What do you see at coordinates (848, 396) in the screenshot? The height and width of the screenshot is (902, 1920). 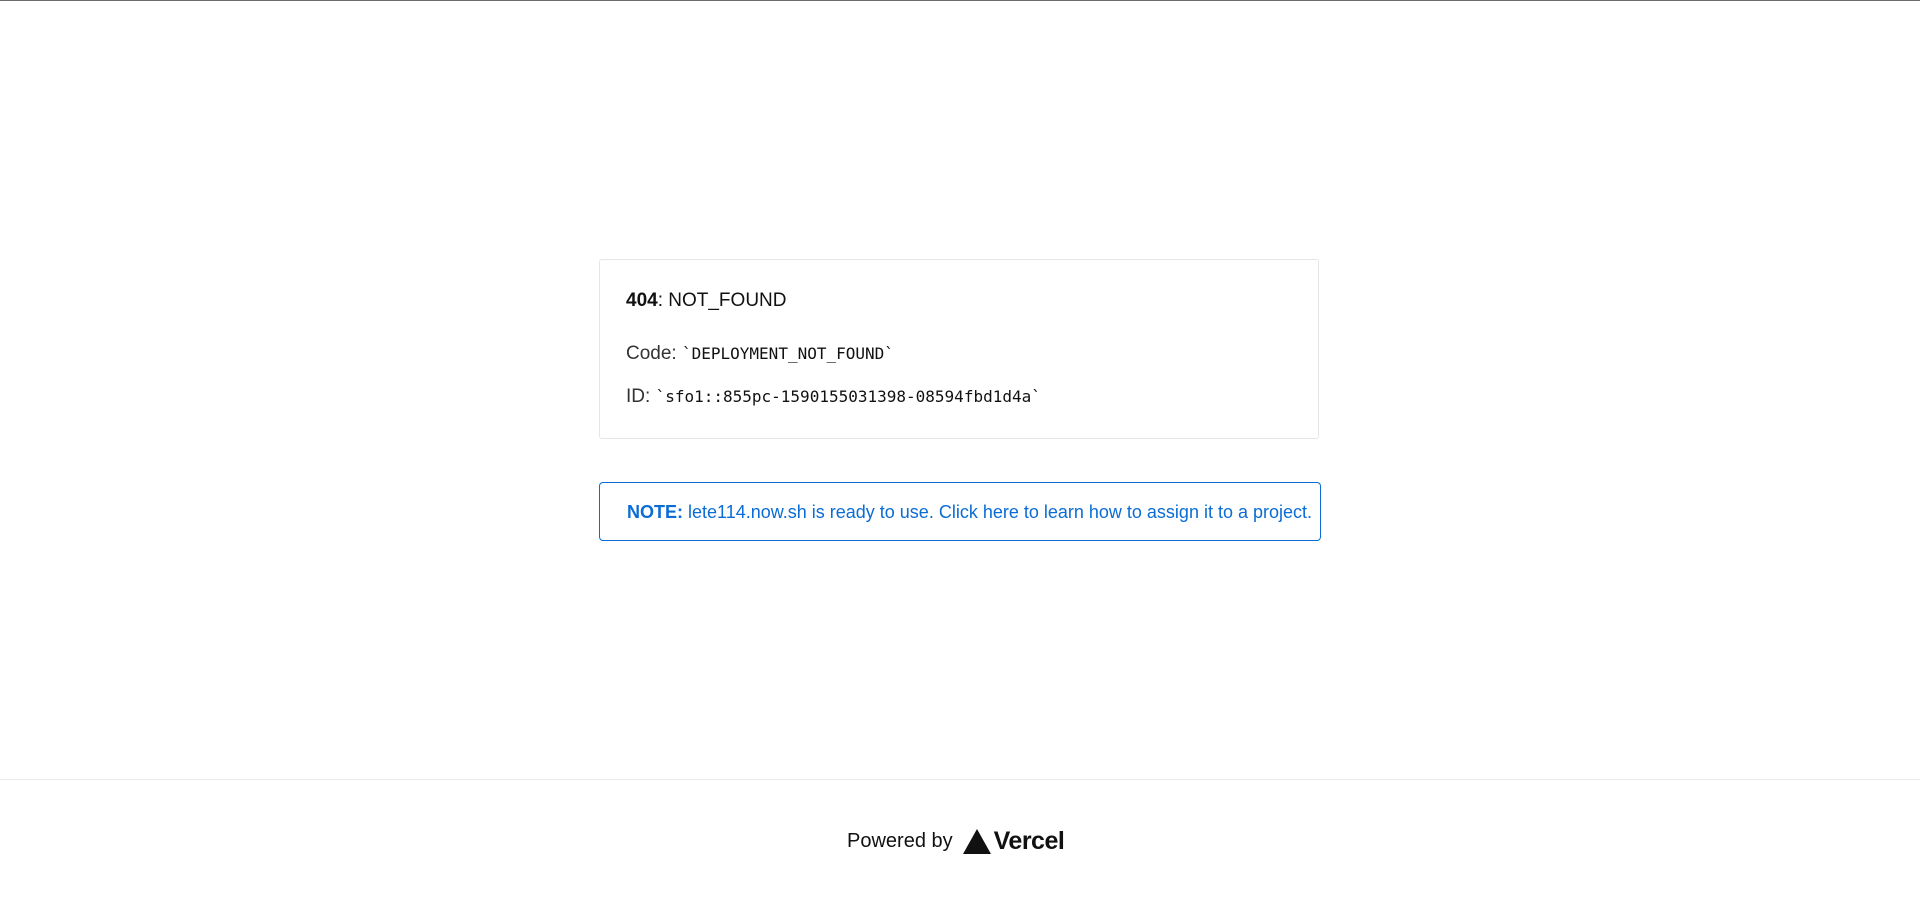 I see `error-id-value: `sfo1::855pc-1590155031398-08594fbd1d4a`` at bounding box center [848, 396].